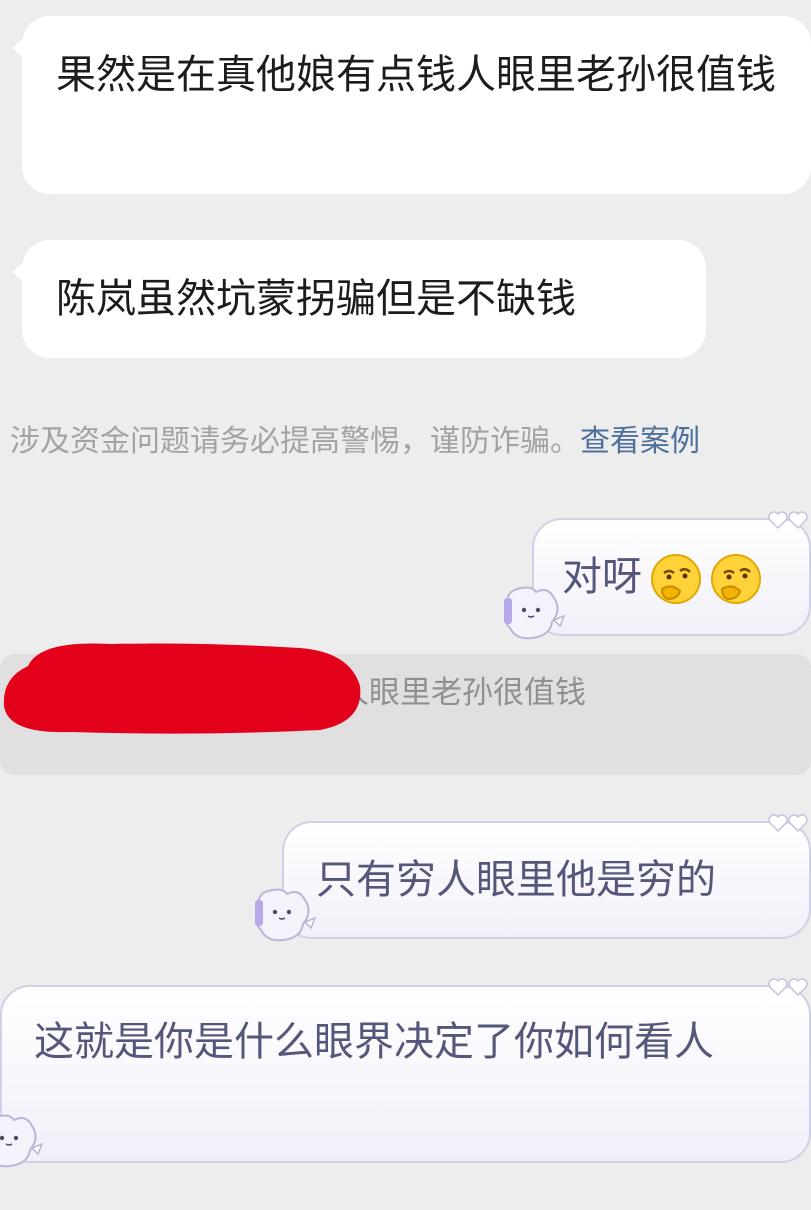 This screenshot has height=1210, width=811. Describe the element at coordinates (374, 1042) in the screenshot. I see `message-text: 这就是你是什么眼界决定了你如何看人` at that location.